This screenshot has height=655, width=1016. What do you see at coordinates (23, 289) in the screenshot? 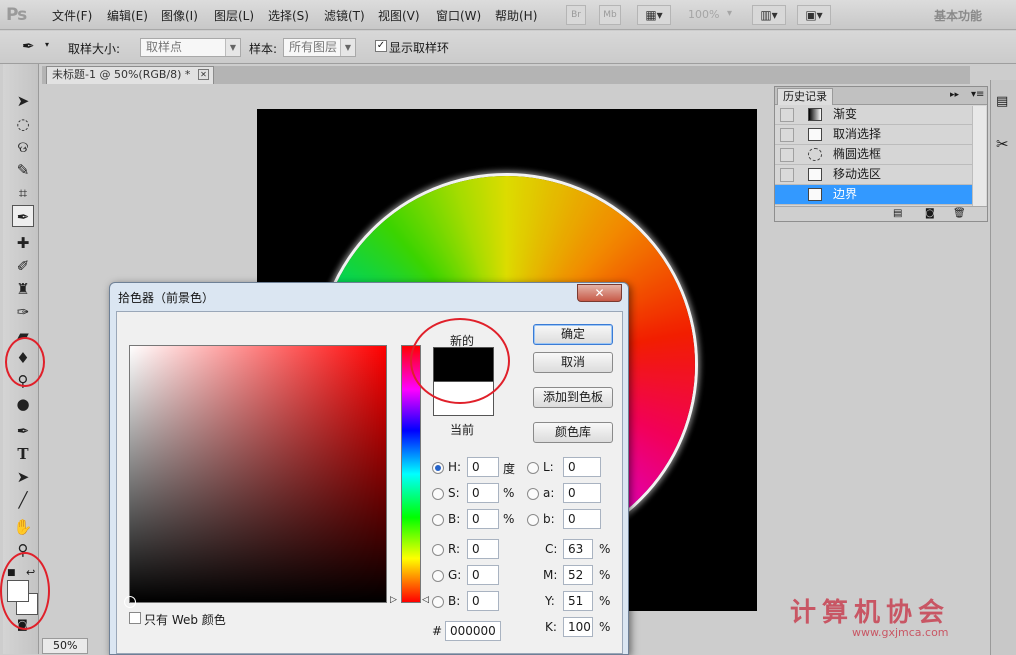
I see `clone-stamp-tool-icon: ♜` at bounding box center [23, 289].